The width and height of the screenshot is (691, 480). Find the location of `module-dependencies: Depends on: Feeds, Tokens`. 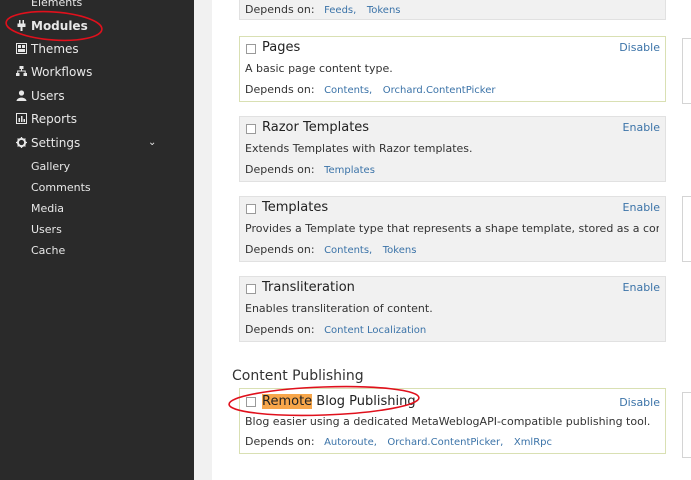

module-dependencies: Depends on: Feeds, Tokens is located at coordinates (326, 9).